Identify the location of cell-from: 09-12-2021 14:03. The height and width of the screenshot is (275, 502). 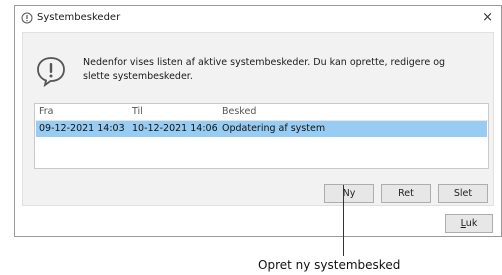
(82, 128).